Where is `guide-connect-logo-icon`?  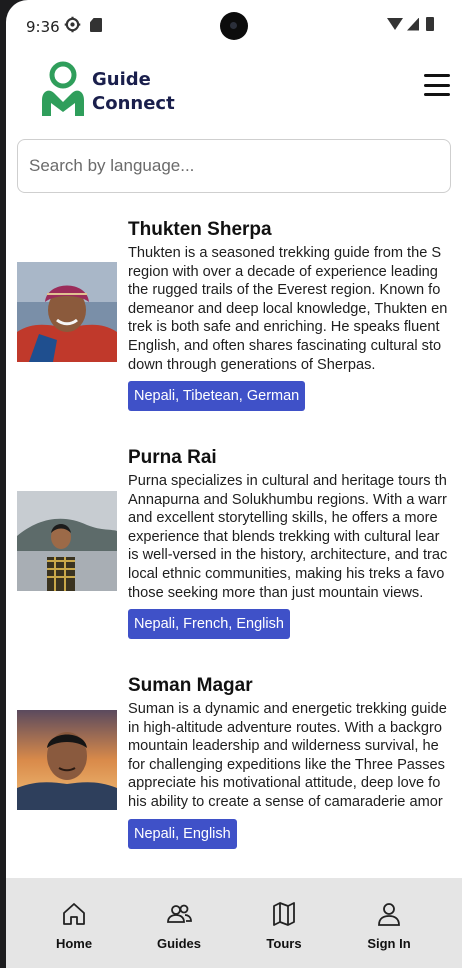
guide-connect-logo-icon is located at coordinates (63, 87).